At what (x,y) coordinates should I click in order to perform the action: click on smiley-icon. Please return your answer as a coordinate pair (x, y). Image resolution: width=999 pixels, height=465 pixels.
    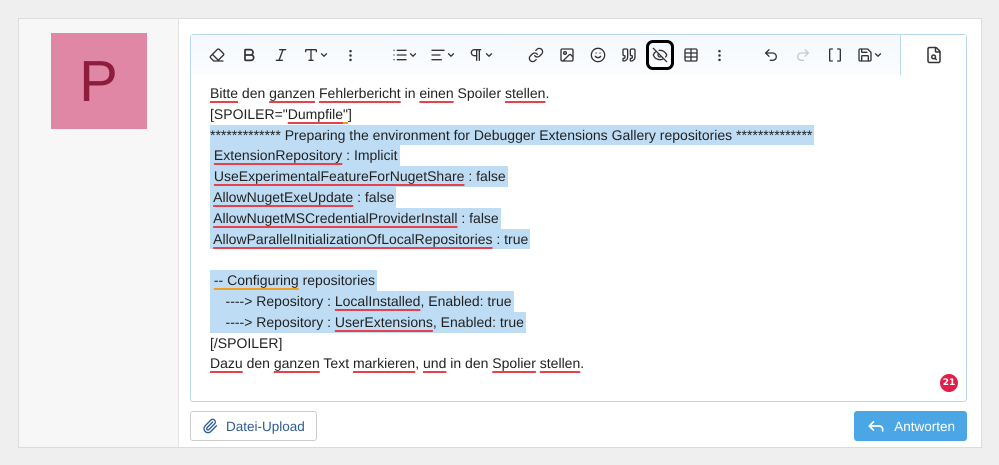
    Looking at the image, I should click on (598, 55).